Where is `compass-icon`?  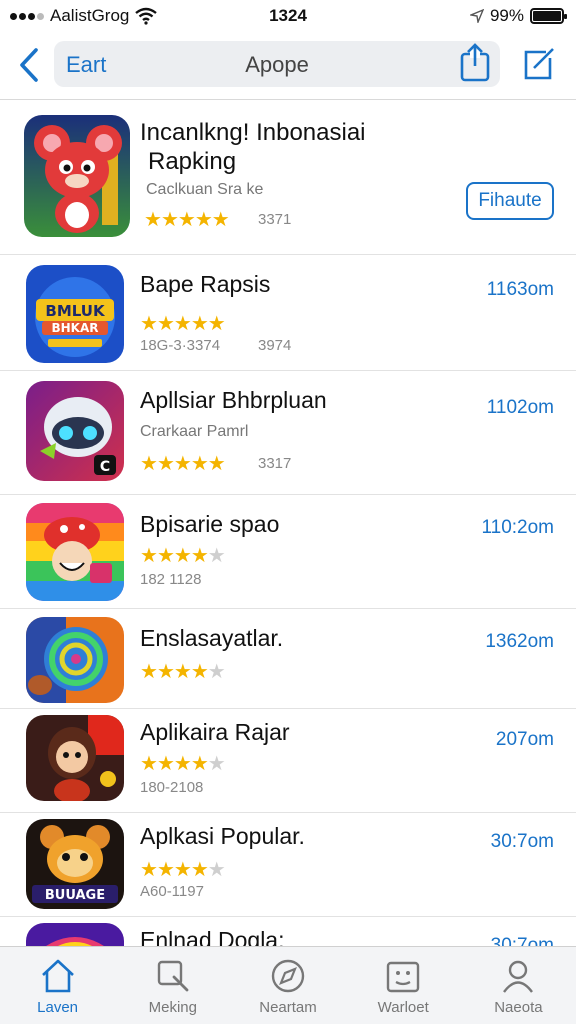
compass-icon is located at coordinates (288, 976).